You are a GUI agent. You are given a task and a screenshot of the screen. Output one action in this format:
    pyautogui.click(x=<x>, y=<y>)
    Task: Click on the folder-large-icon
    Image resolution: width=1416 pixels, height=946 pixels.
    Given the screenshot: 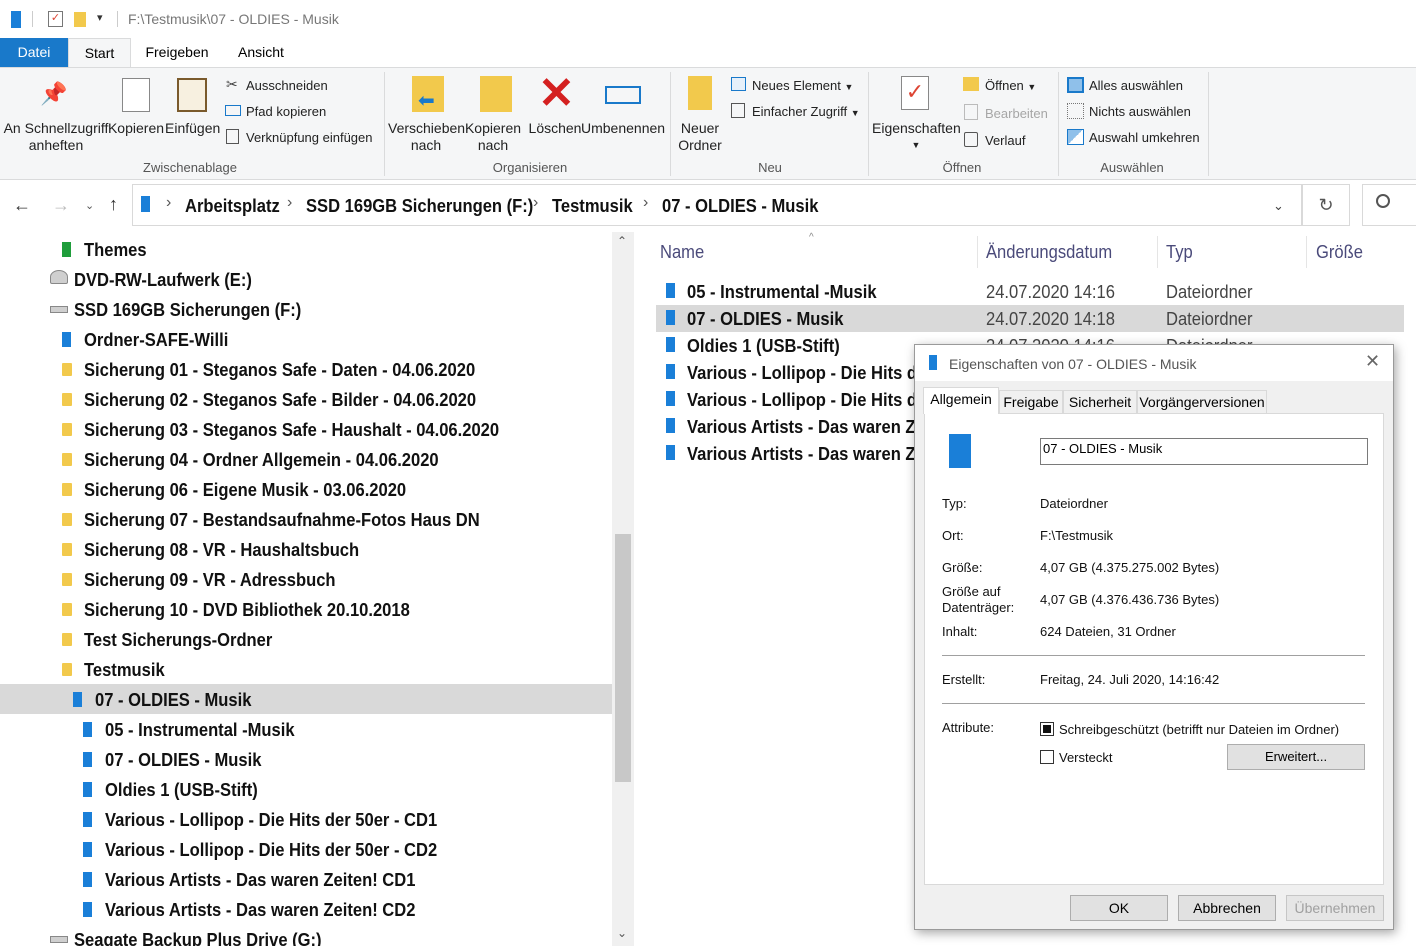 What is the action you would take?
    pyautogui.click(x=960, y=451)
    